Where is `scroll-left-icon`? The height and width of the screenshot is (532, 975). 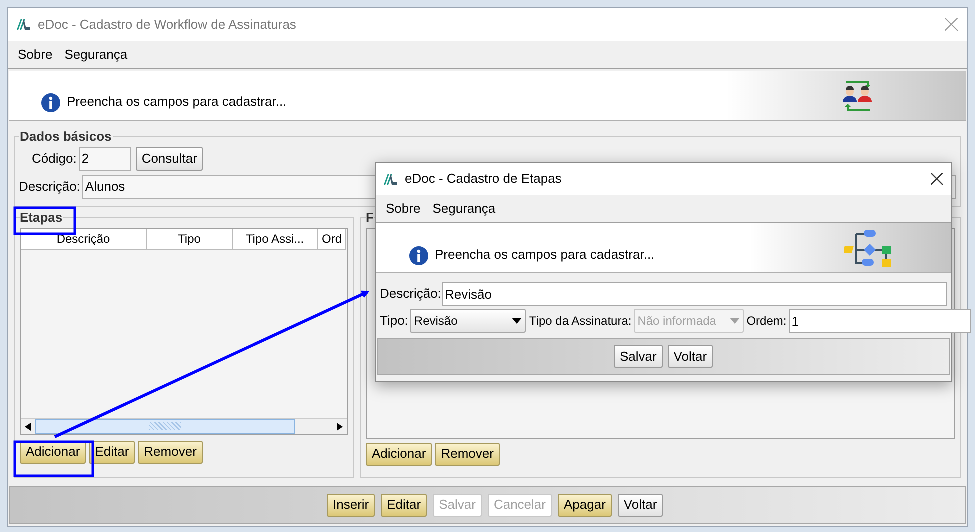
scroll-left-icon is located at coordinates (28, 426).